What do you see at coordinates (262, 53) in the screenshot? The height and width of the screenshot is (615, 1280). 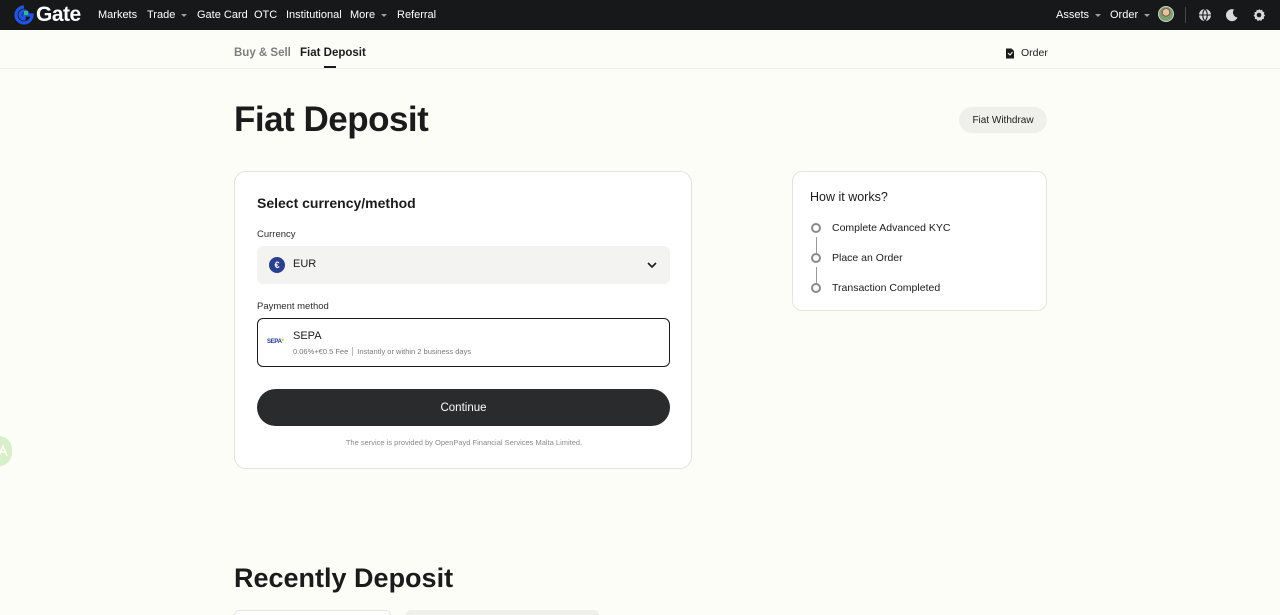 I see `tab-buy-sell: Buy & Sell` at bounding box center [262, 53].